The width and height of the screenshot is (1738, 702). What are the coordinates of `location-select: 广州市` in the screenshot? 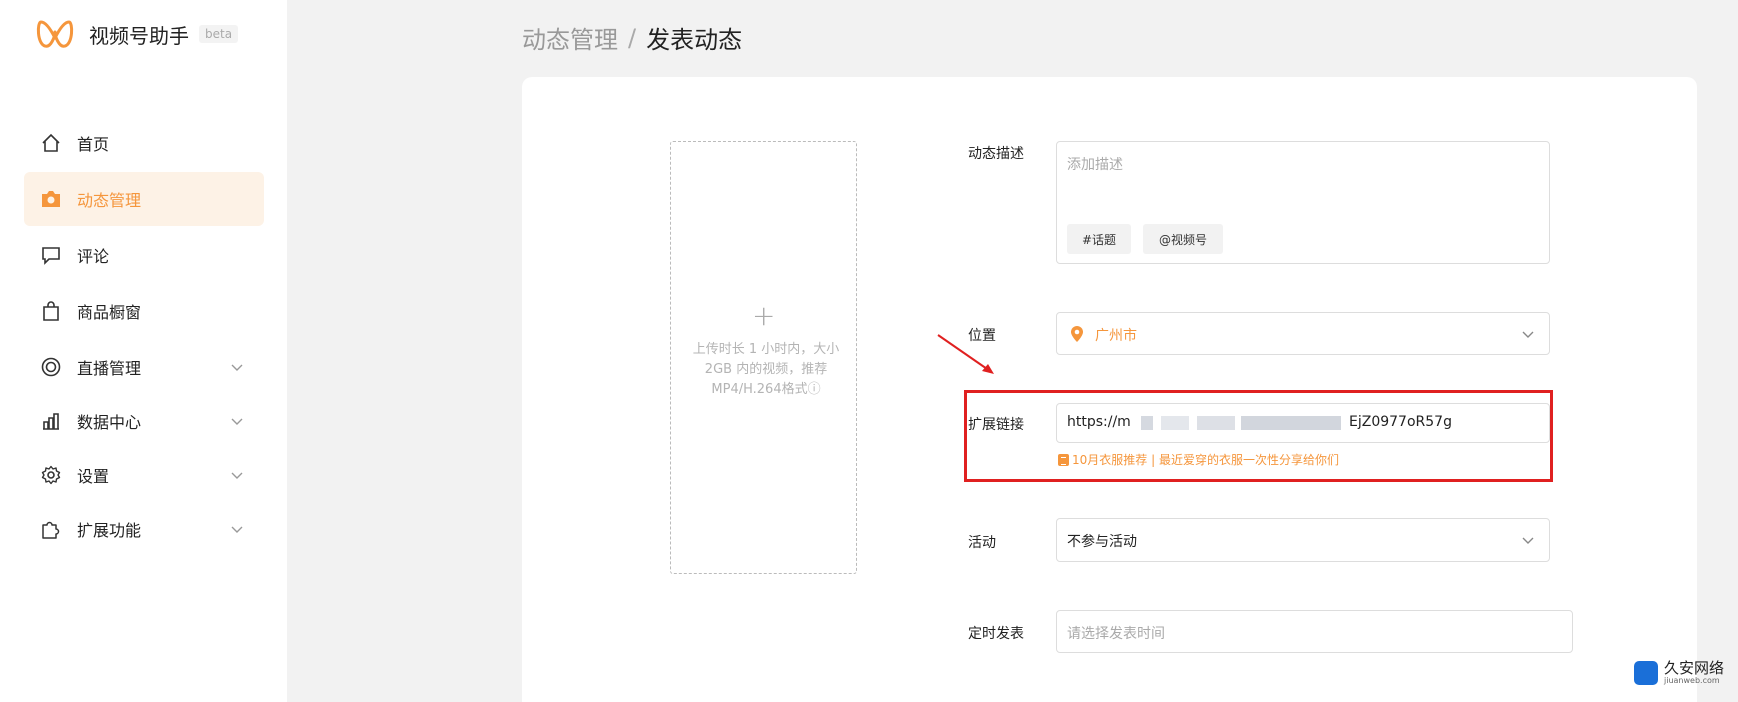 It's located at (1303, 333).